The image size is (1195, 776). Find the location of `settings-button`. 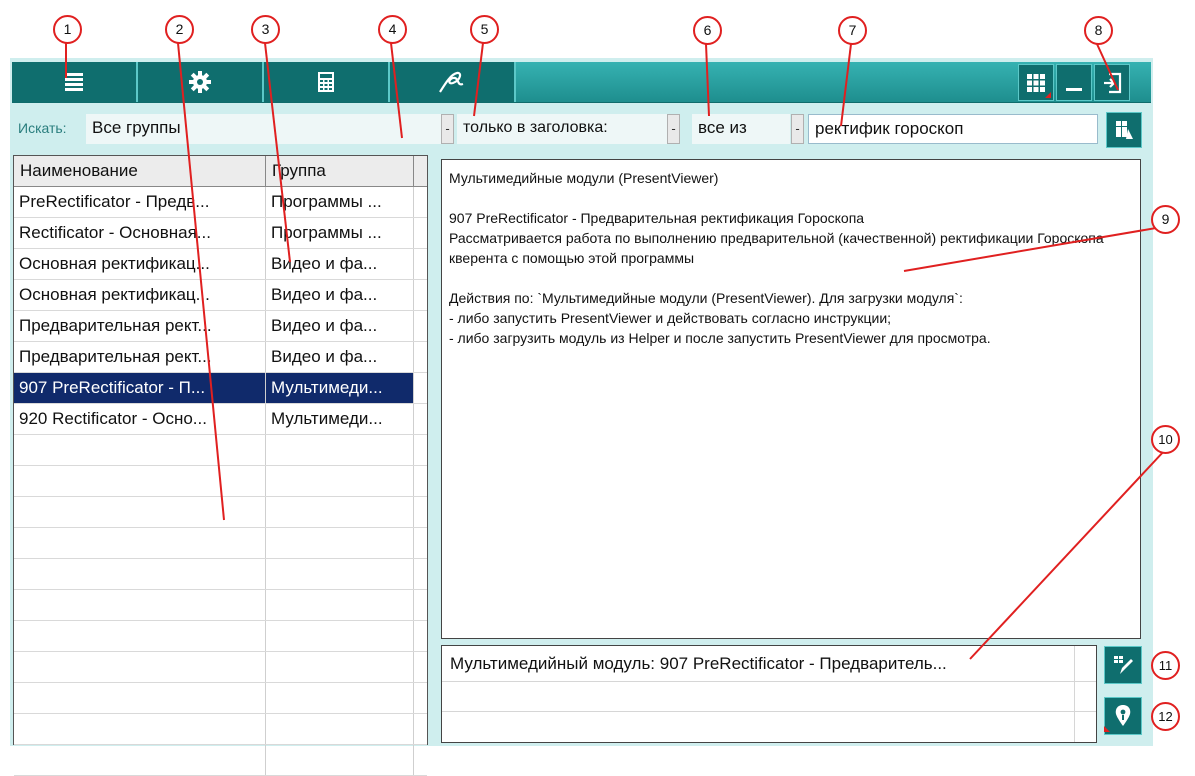

settings-button is located at coordinates (201, 82).